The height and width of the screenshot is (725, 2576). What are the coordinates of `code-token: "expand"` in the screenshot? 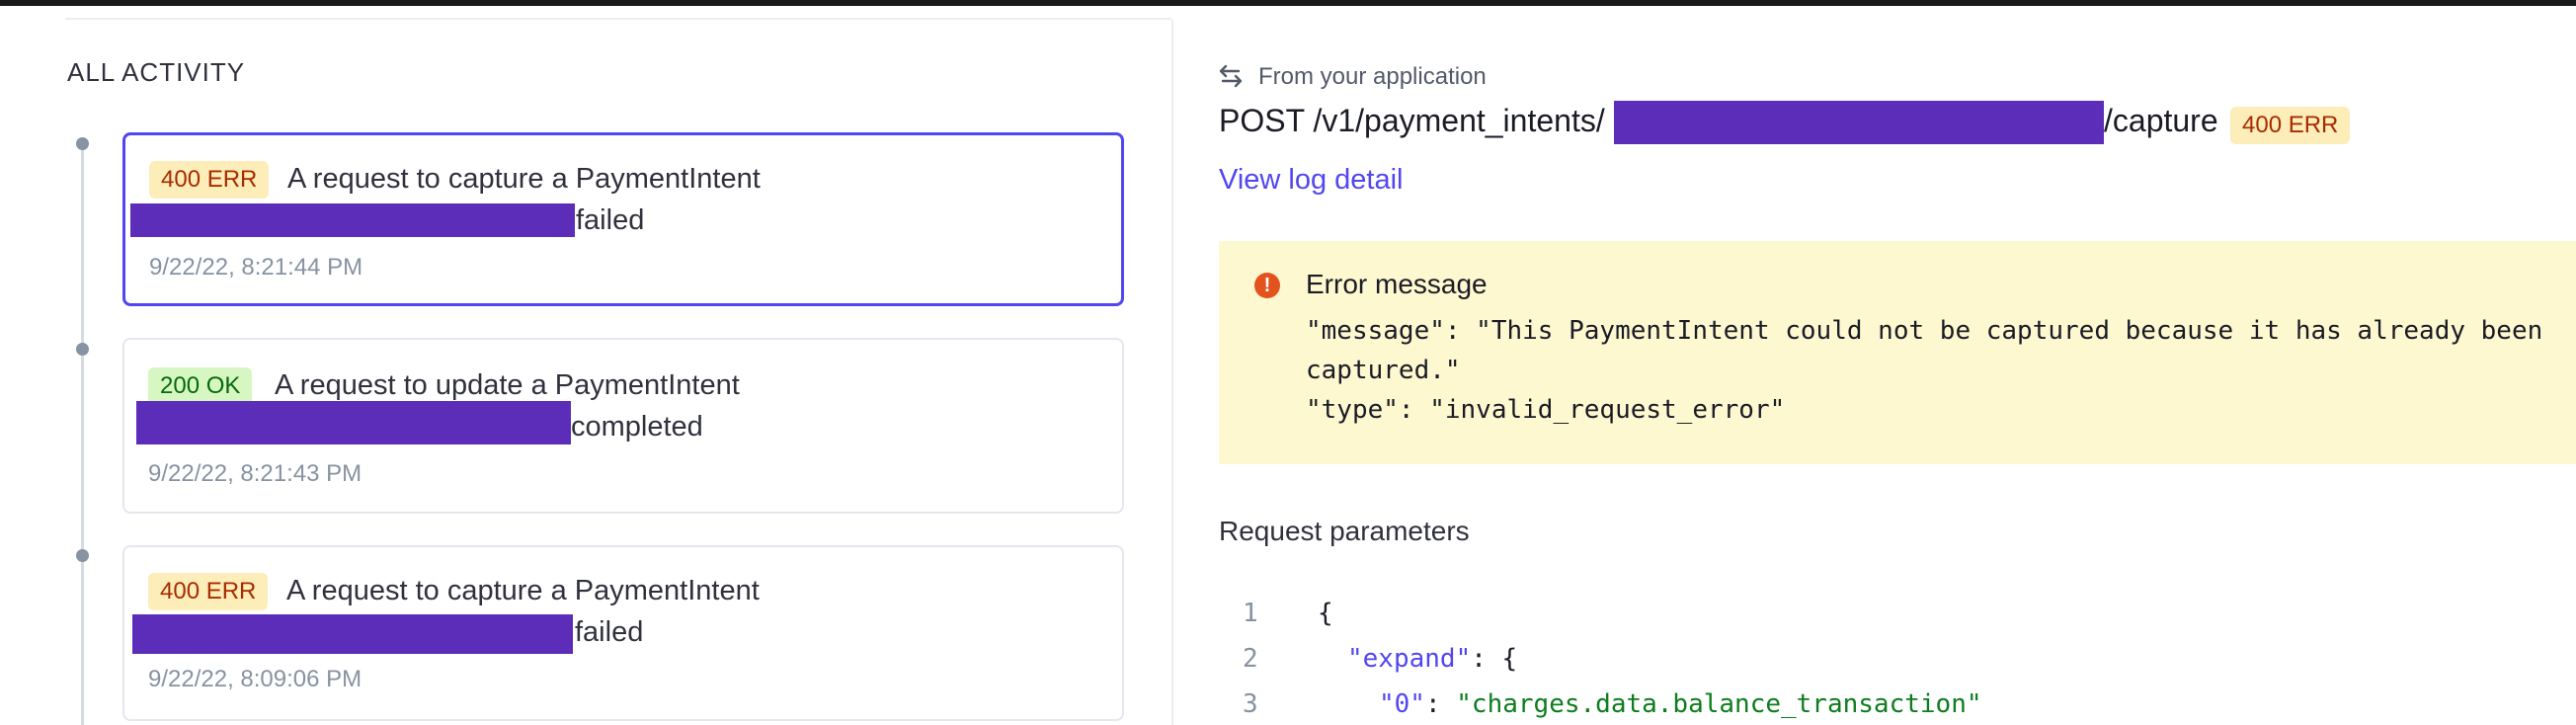 It's located at (1409, 659).